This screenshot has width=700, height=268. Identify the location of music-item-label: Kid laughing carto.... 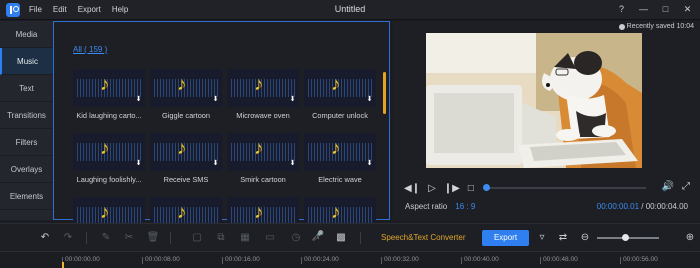
(109, 115).